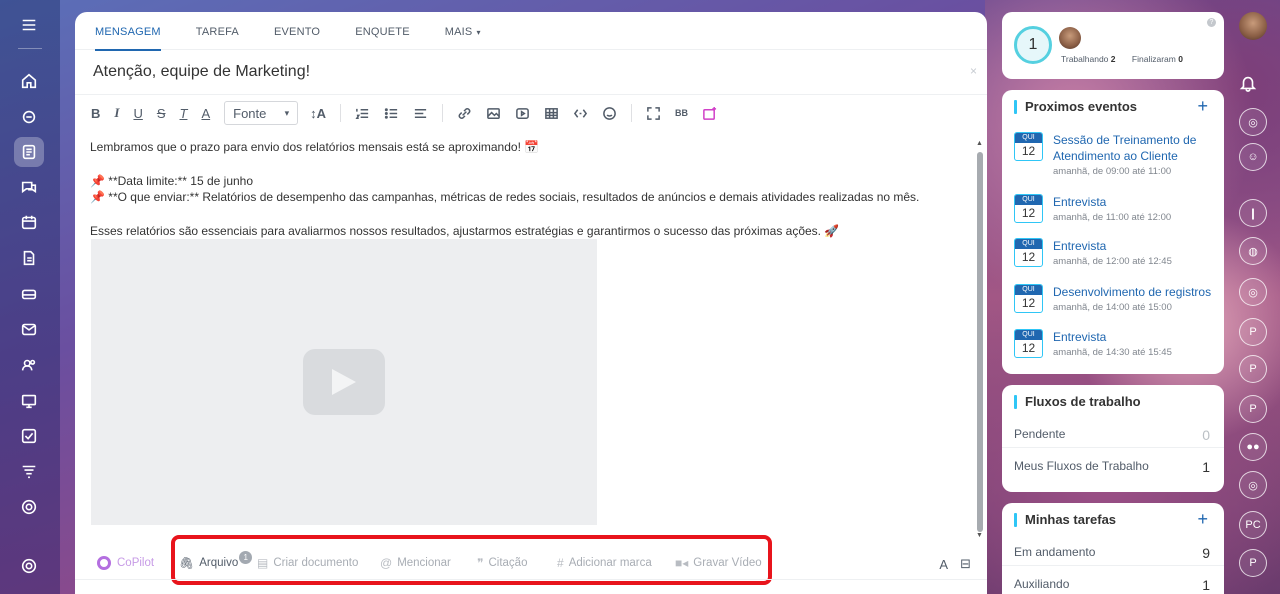 This screenshot has height=594, width=1280. Describe the element at coordinates (1202, 106) in the screenshot. I see `add-event-button: +` at that location.